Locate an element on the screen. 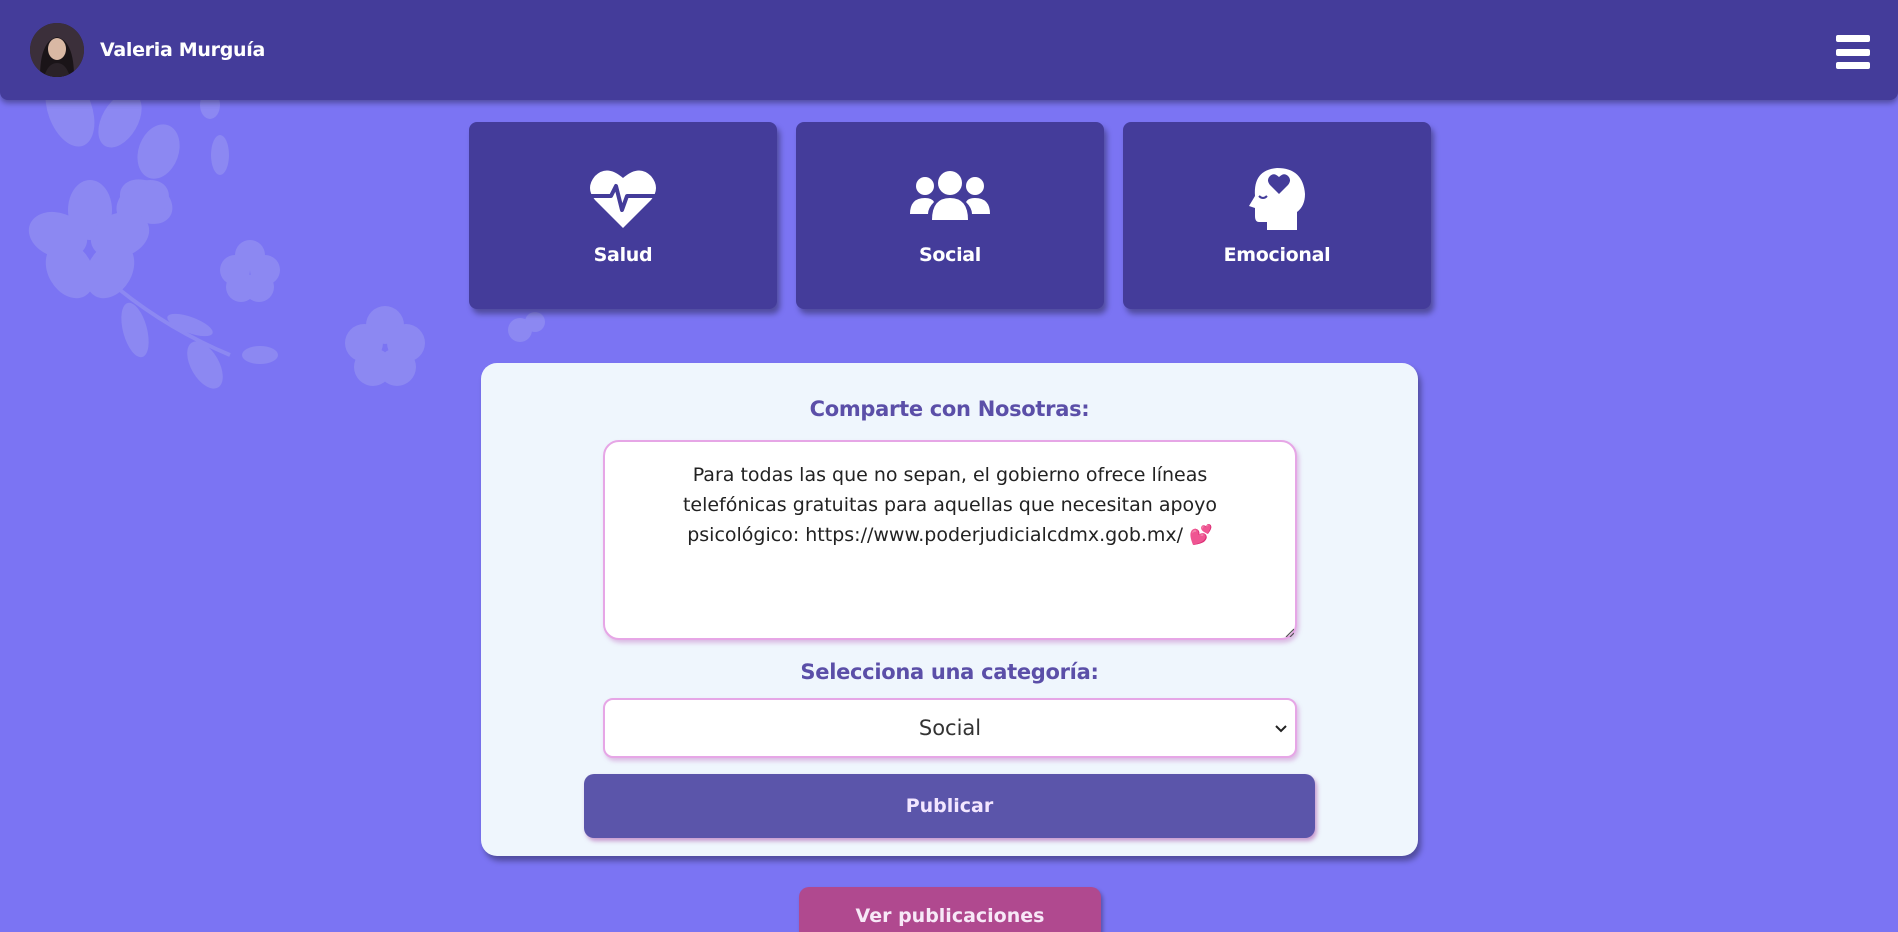 The image size is (1898, 932). publish-button: Publicar is located at coordinates (949, 806).